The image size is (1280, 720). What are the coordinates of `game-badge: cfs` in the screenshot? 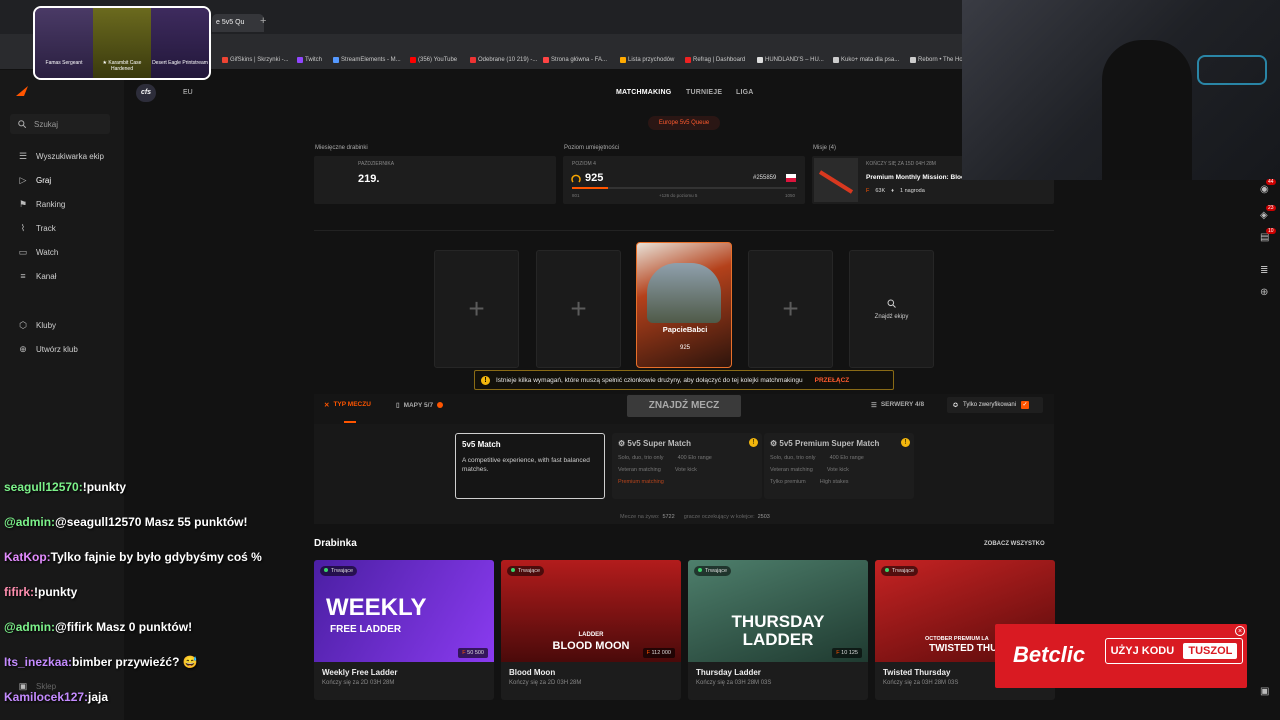 It's located at (146, 93).